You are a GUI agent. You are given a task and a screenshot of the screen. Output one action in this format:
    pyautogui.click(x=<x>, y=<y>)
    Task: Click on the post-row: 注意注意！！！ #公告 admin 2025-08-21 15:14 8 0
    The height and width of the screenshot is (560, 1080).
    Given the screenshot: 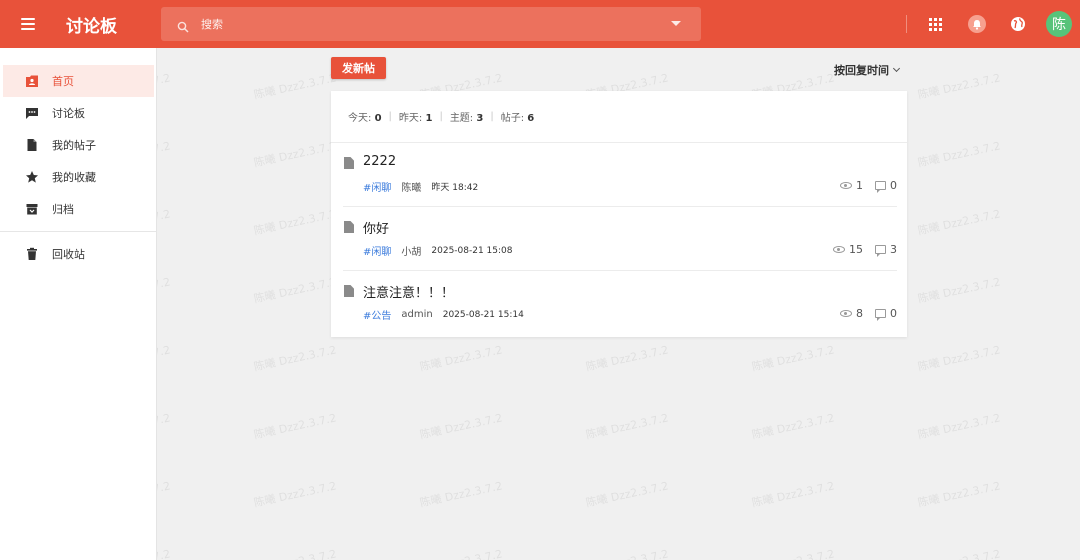 What is the action you would take?
    pyautogui.click(x=620, y=303)
    